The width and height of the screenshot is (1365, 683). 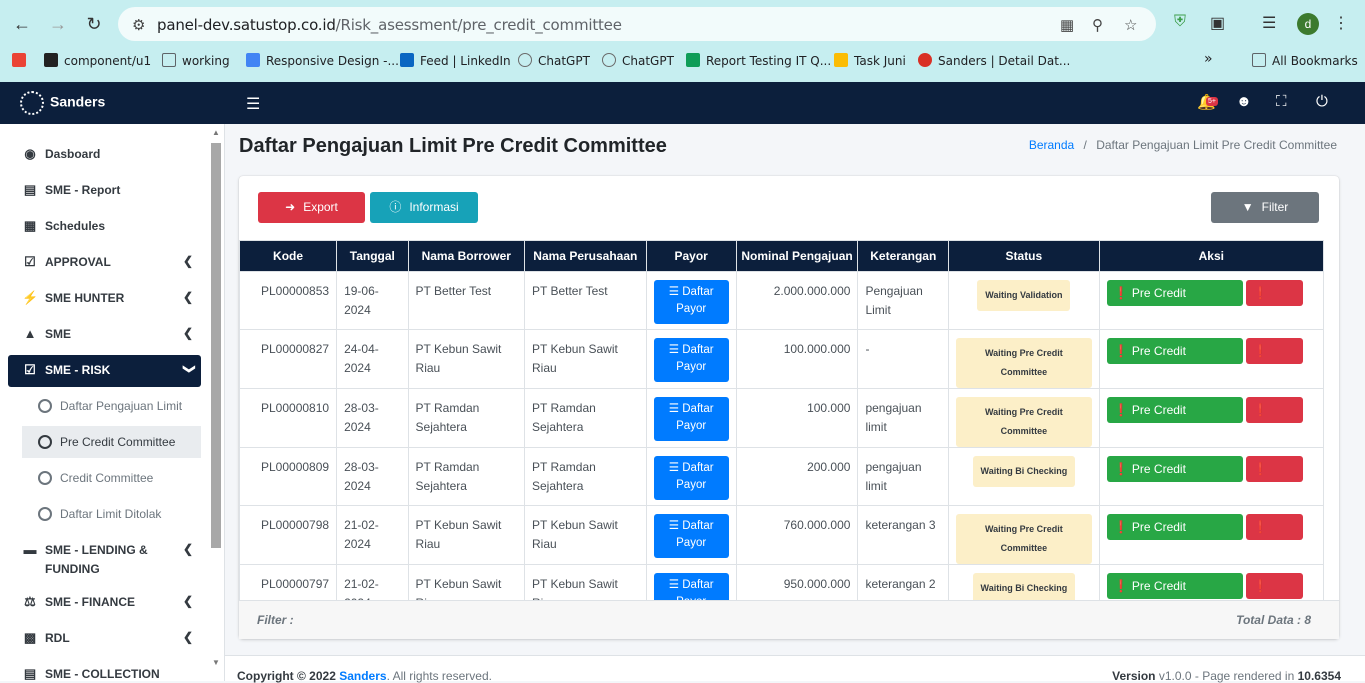 I want to click on cell-borrower: PT Ramdan Sejahtera, so click(x=466, y=476).